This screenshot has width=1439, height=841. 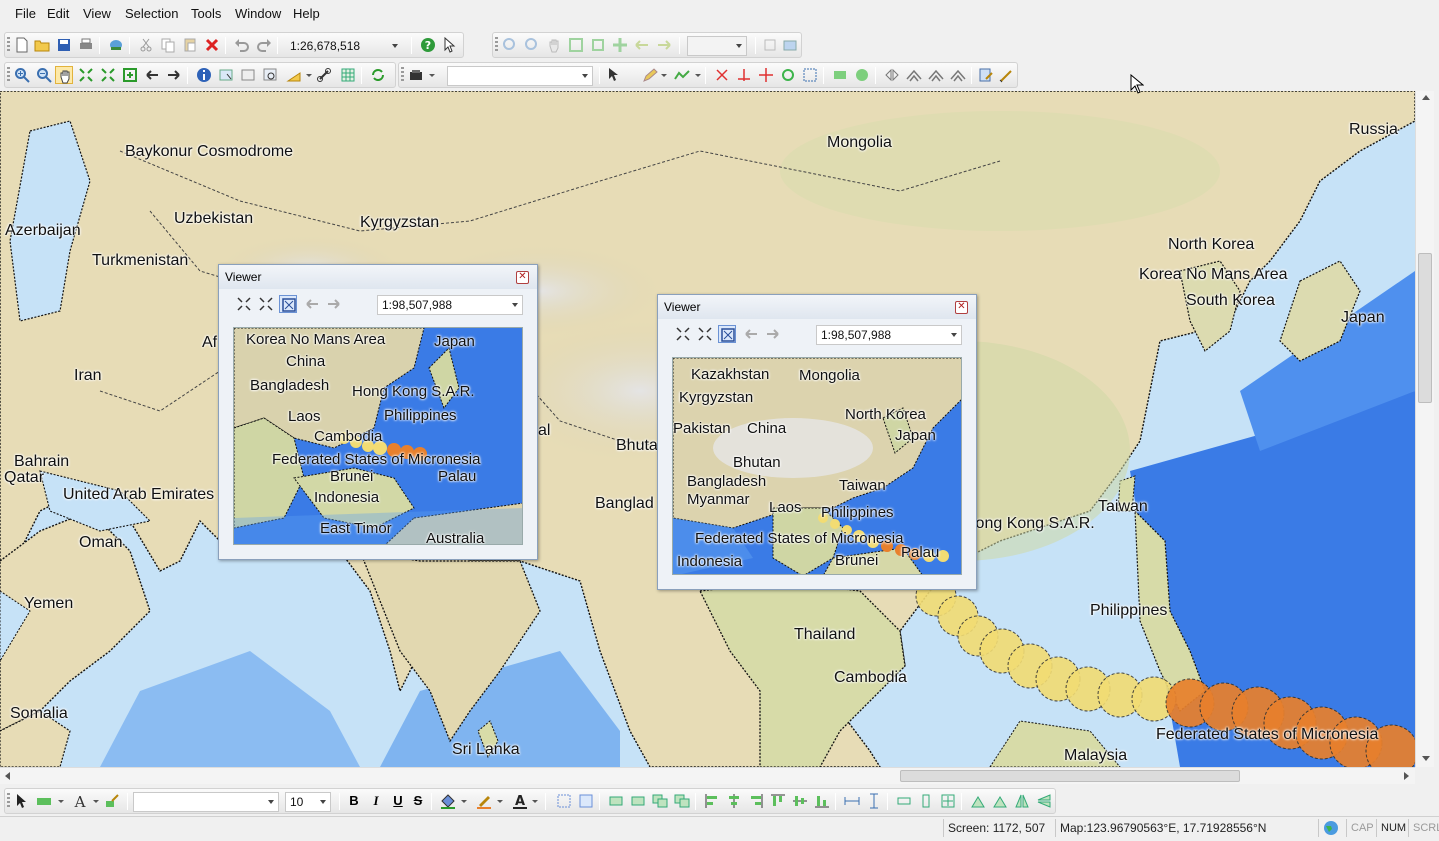 I want to click on copy-button, so click(x=168, y=45).